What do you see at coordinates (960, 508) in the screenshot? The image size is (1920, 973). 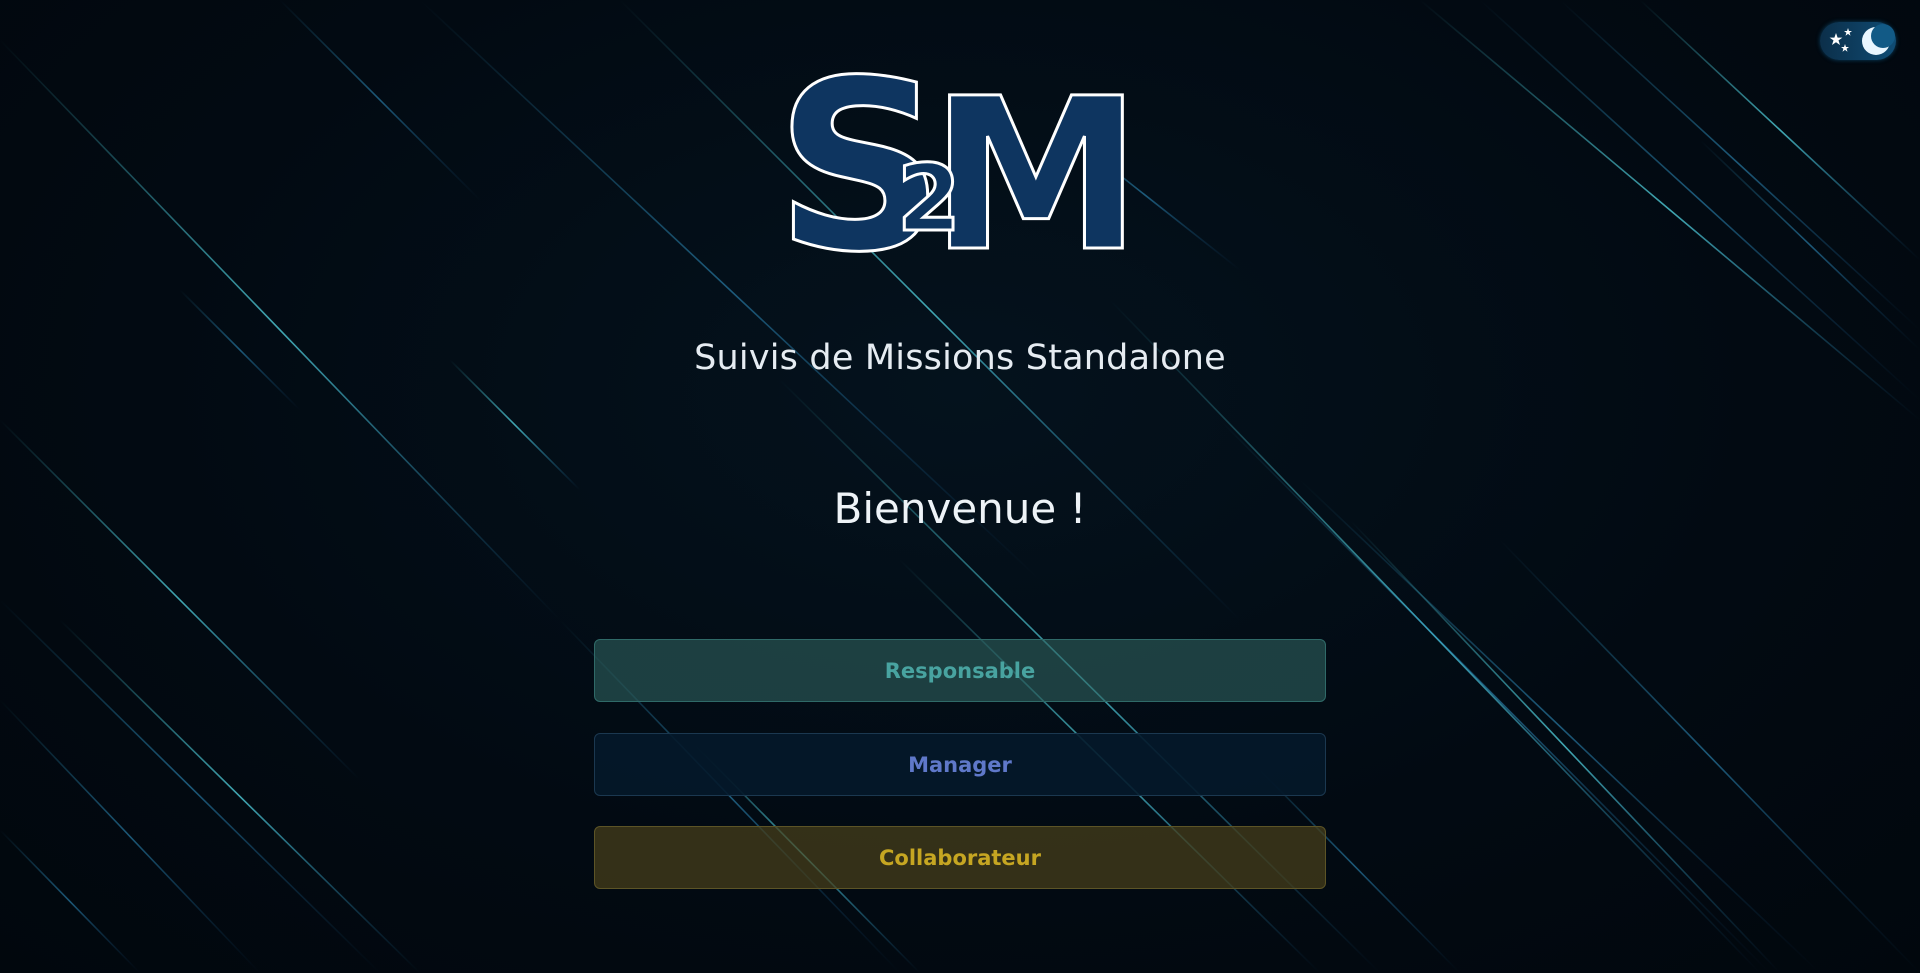 I see `welcome-heading: Bienvenue !` at bounding box center [960, 508].